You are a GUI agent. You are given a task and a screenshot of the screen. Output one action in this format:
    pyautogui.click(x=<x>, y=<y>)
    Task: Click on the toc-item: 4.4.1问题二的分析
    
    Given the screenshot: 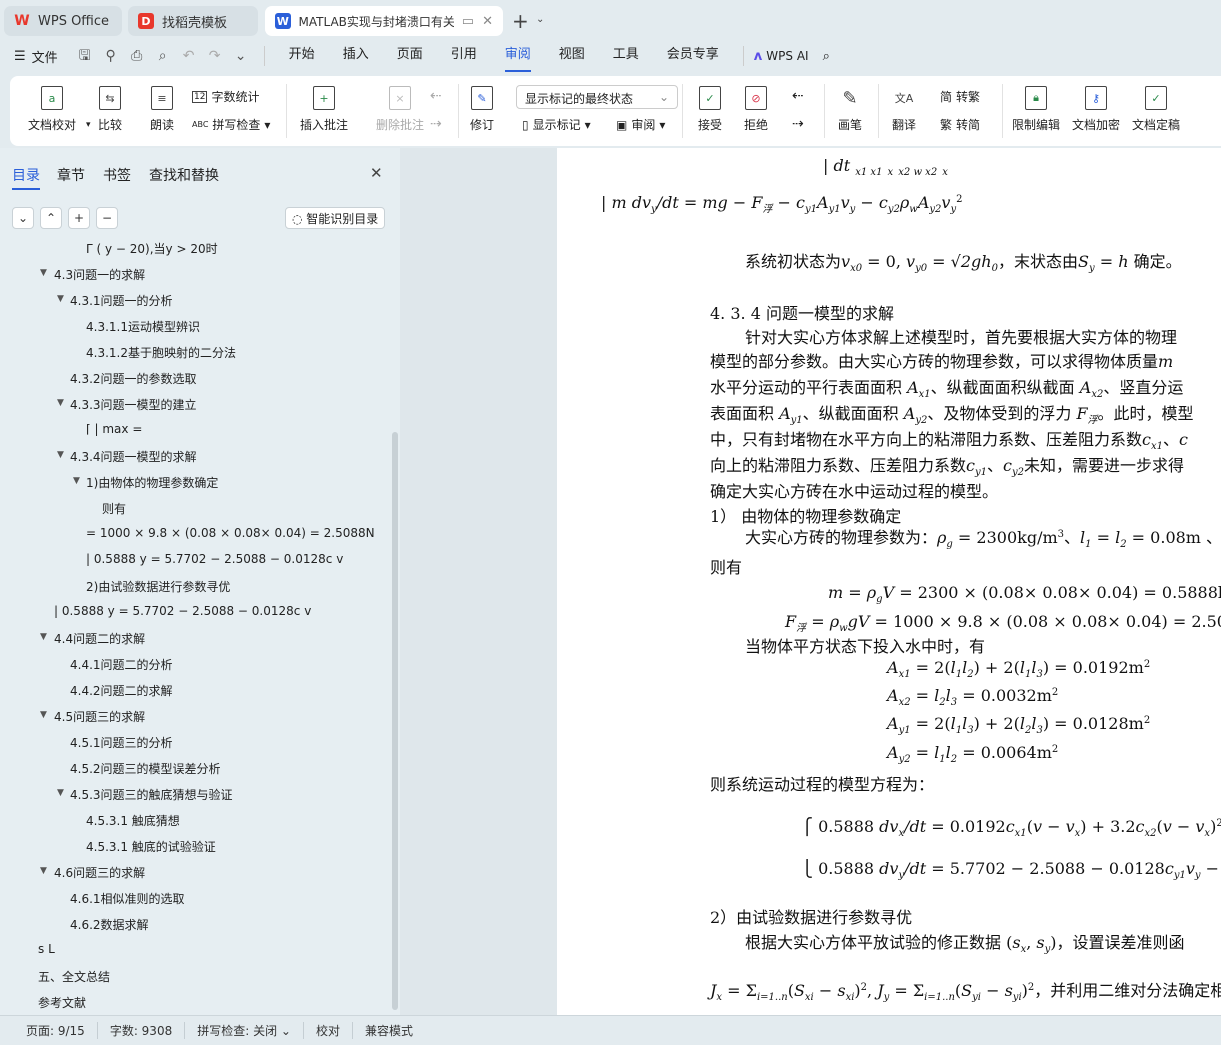 What is the action you would take?
    pyautogui.click(x=195, y=666)
    